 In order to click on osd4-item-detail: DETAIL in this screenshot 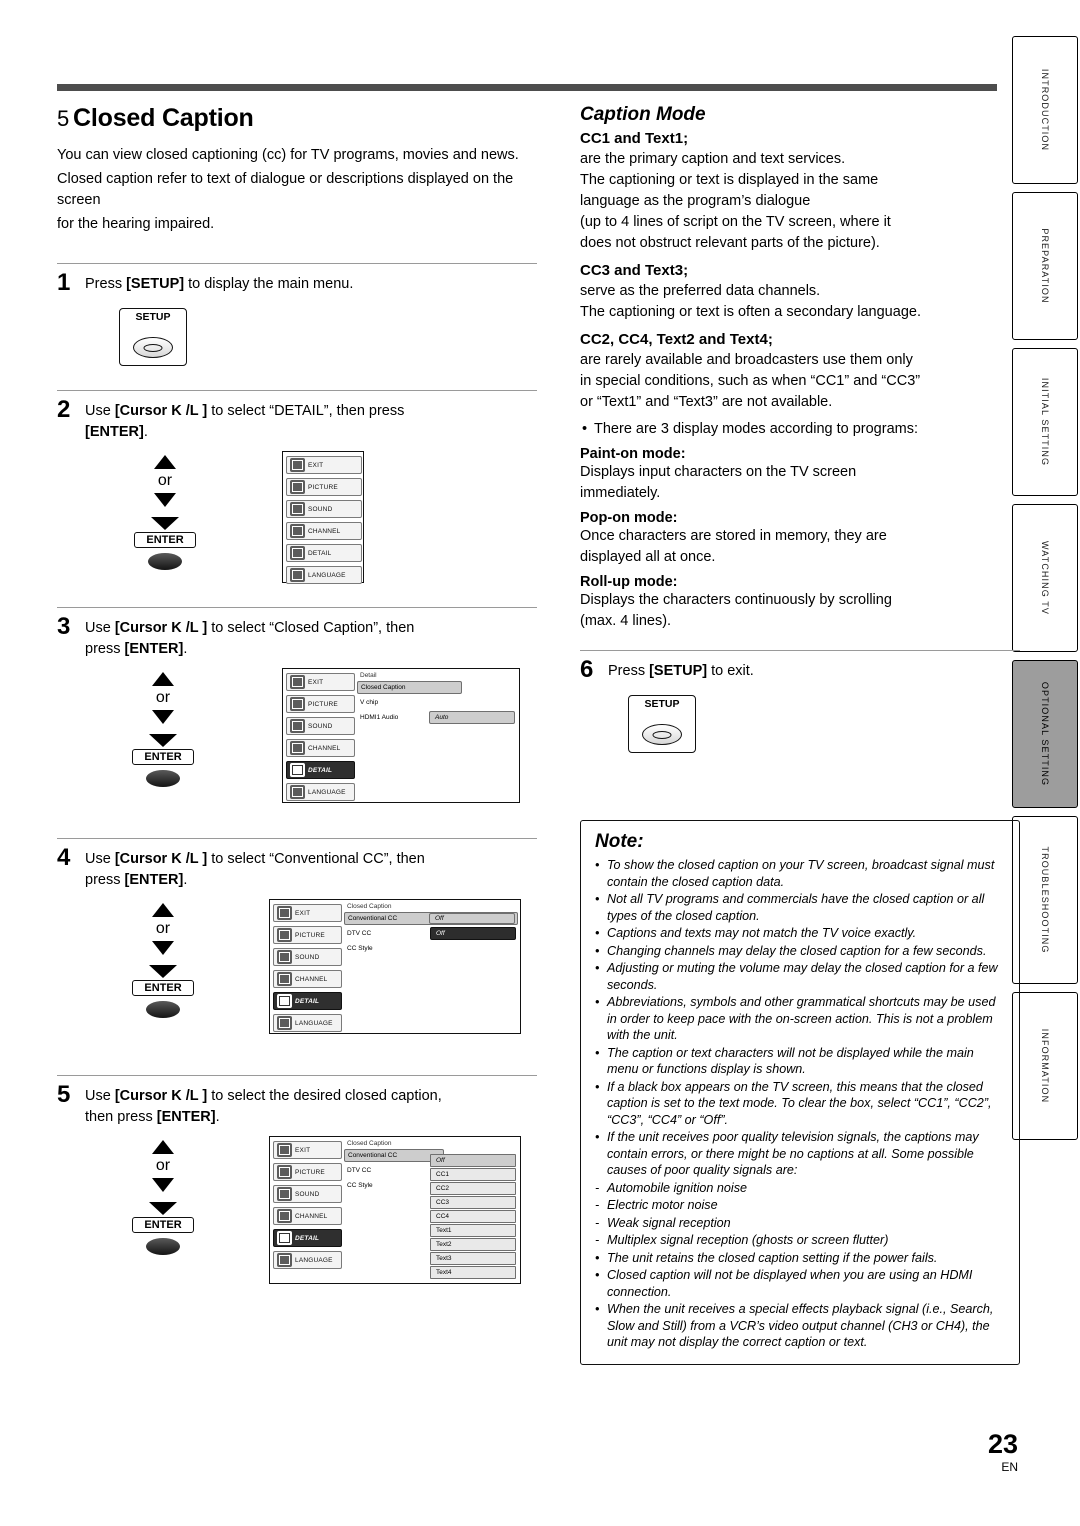, I will do `click(307, 1001)`.